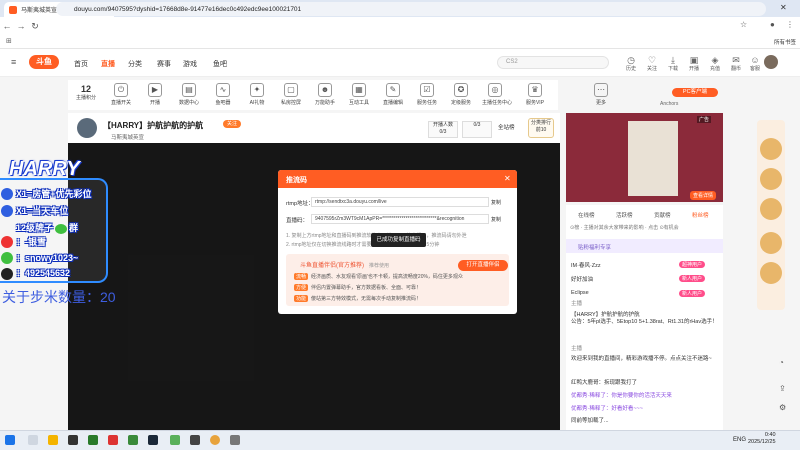 The width and height of the screenshot is (800, 450). Describe the element at coordinates (772, 24) in the screenshot. I see `profile-icon: ●` at that location.